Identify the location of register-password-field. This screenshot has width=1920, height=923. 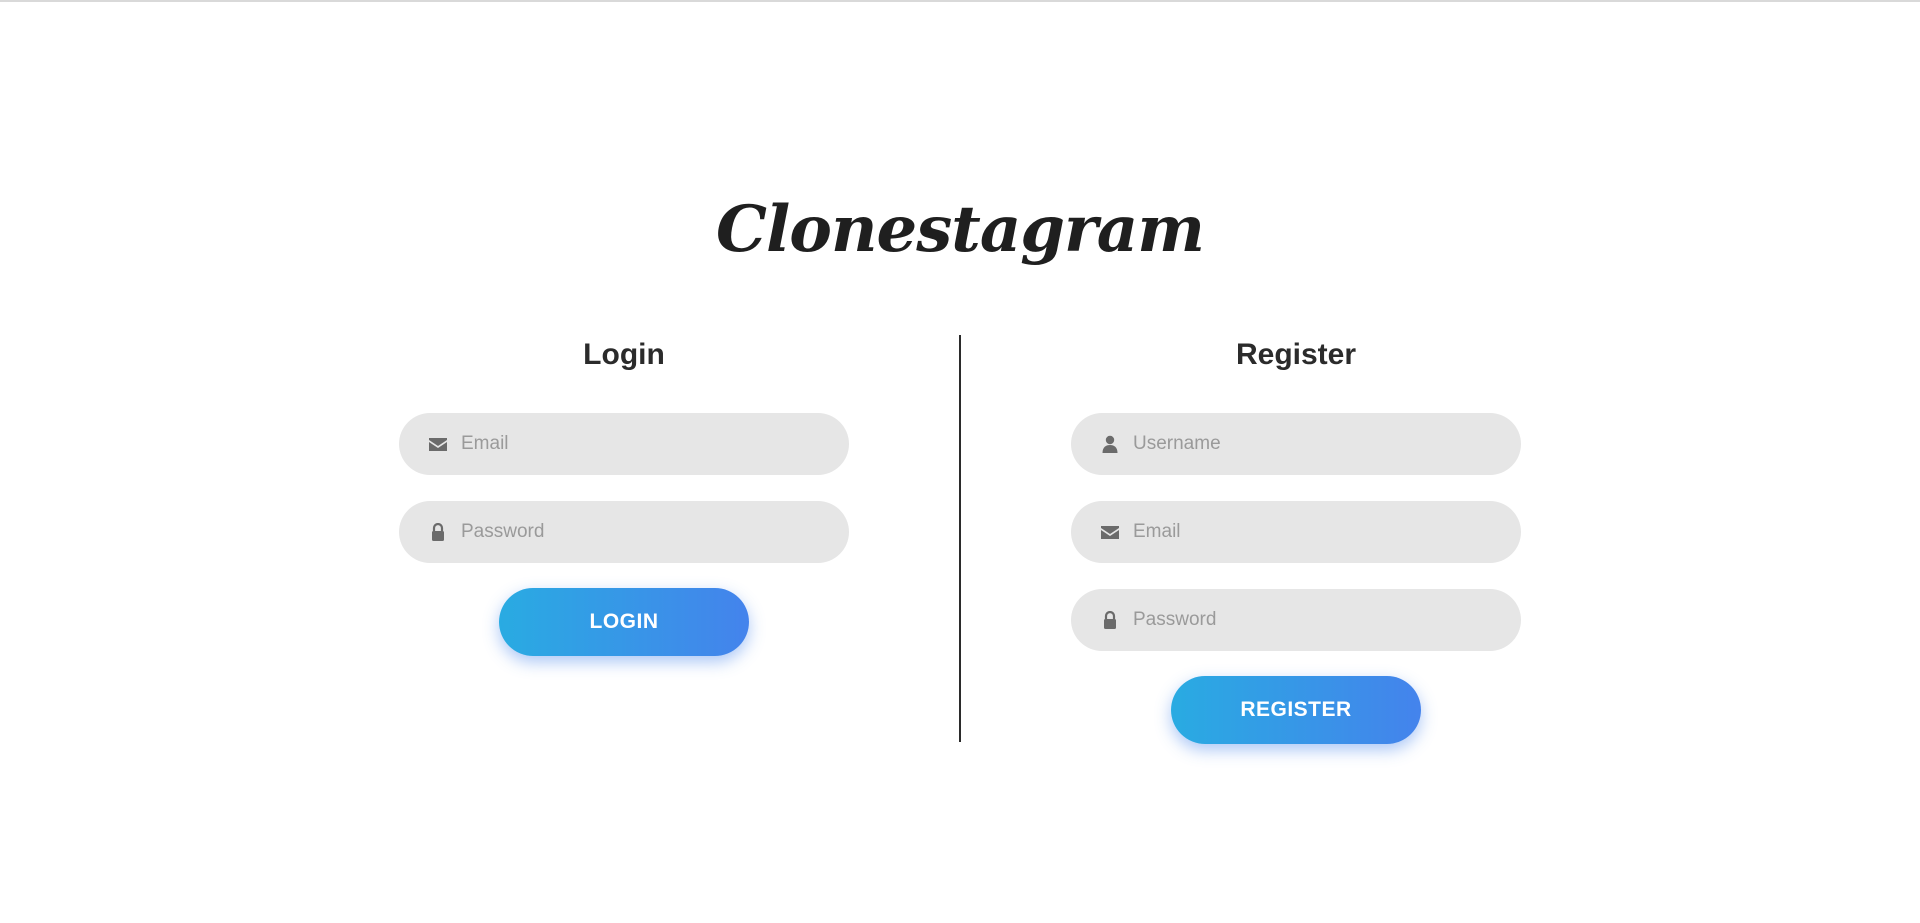
(1296, 620).